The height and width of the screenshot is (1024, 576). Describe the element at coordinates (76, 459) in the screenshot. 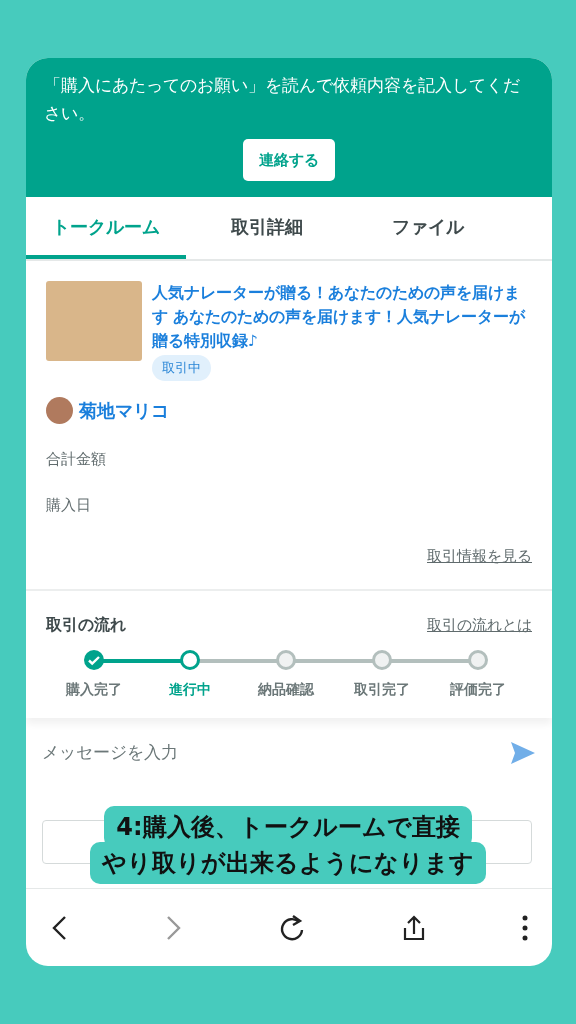

I see `field-label: 合計金額` at that location.